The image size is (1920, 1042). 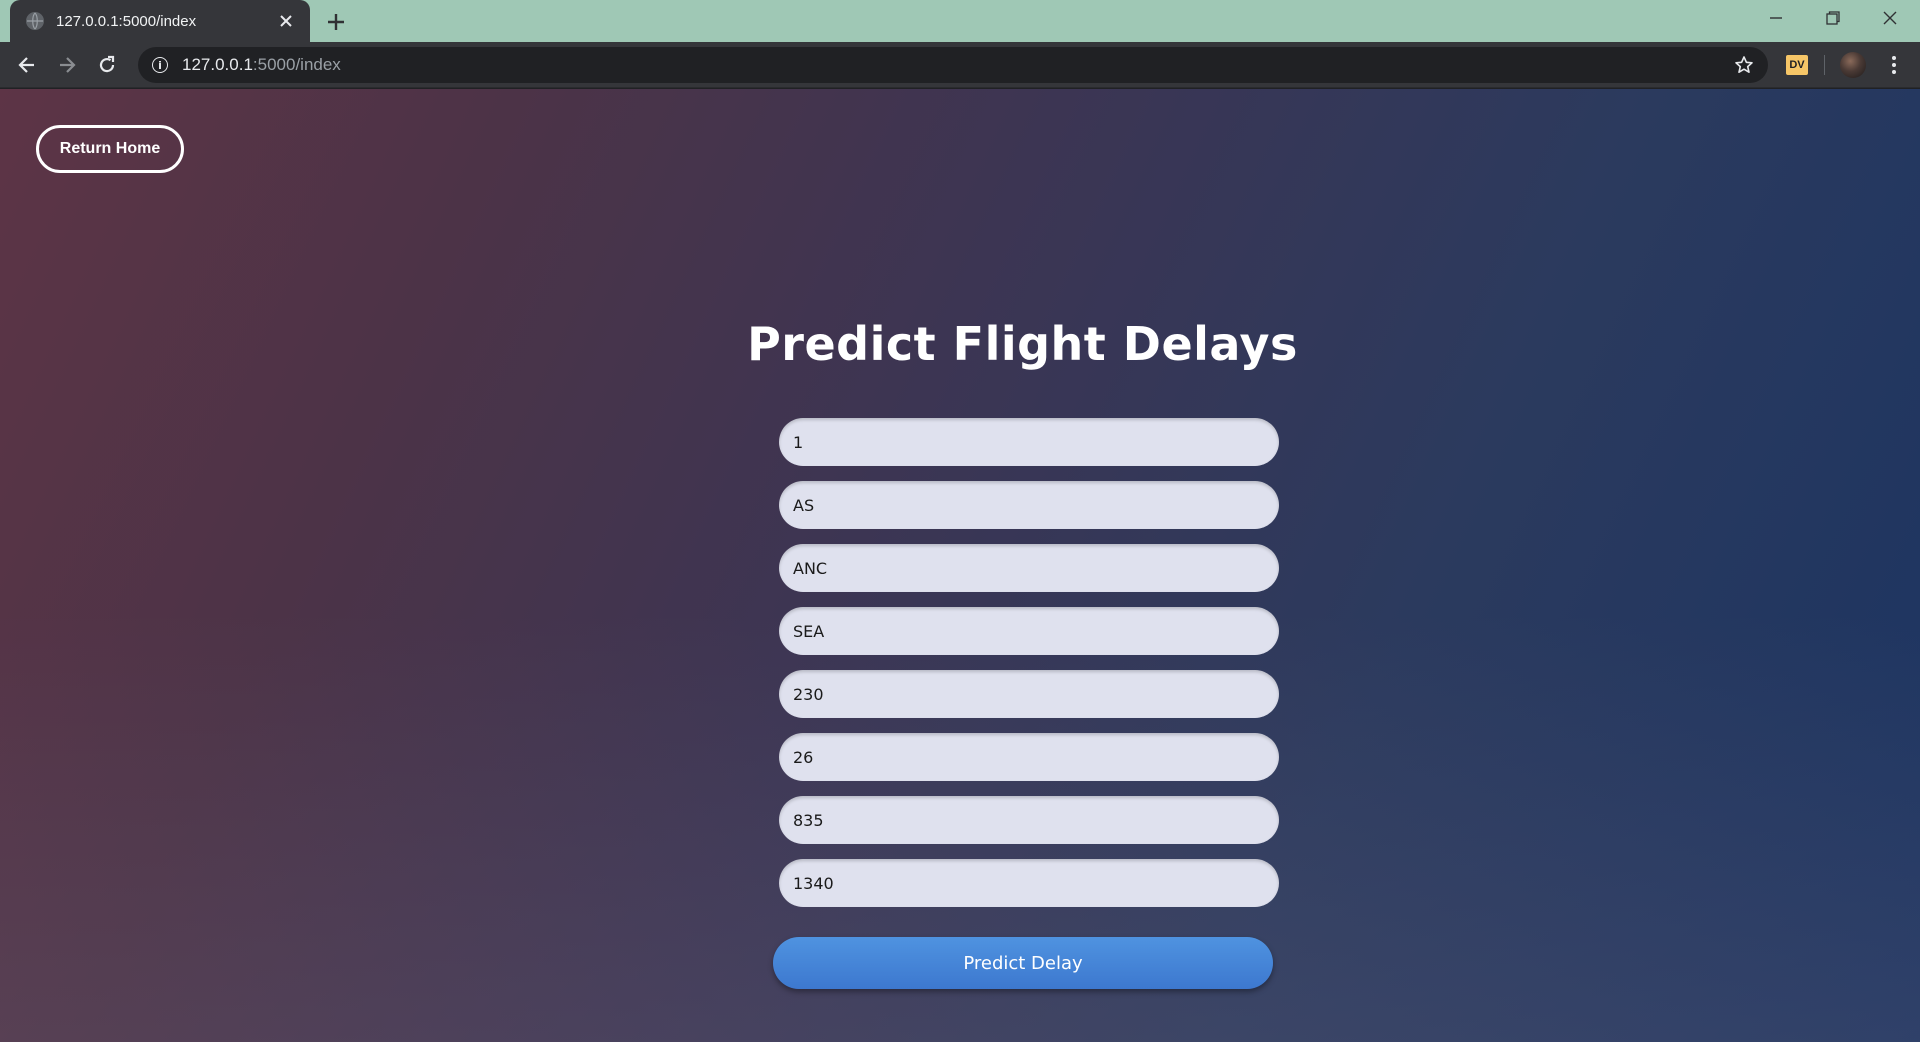 What do you see at coordinates (336, 22) in the screenshot?
I see `new-tab-button` at bounding box center [336, 22].